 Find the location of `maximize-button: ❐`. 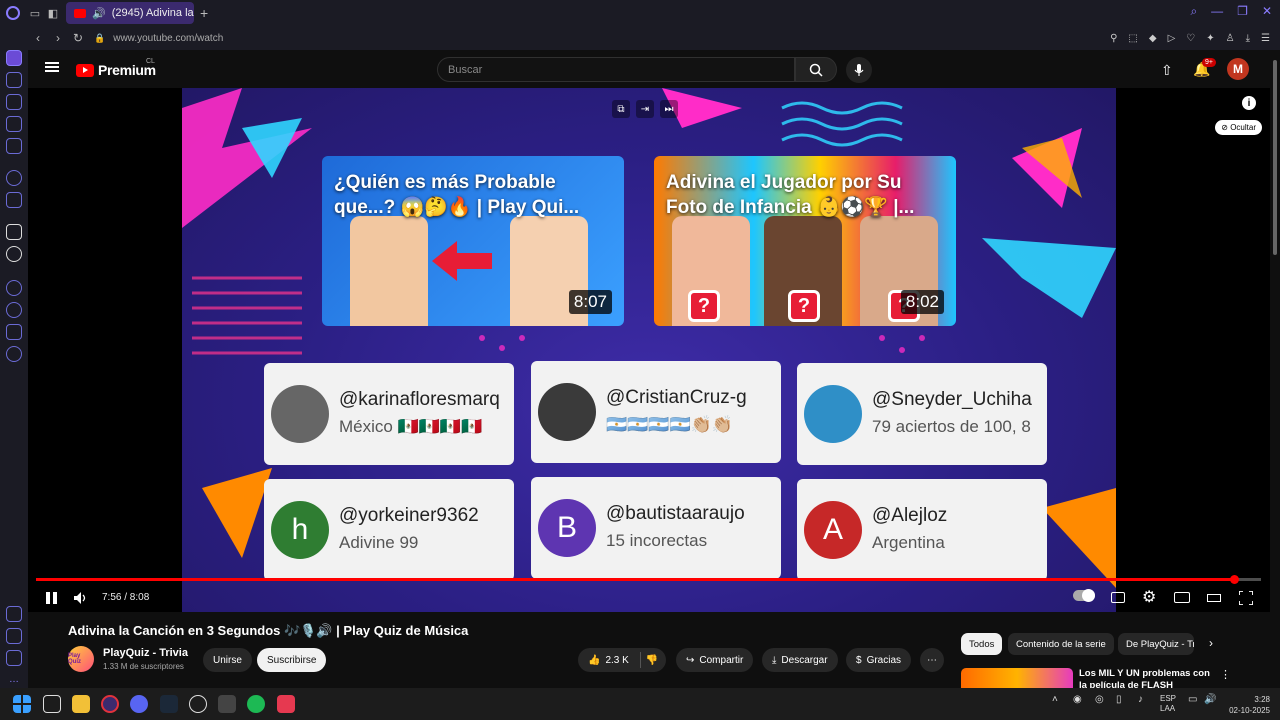

maximize-button: ❐ is located at coordinates (1242, 11).